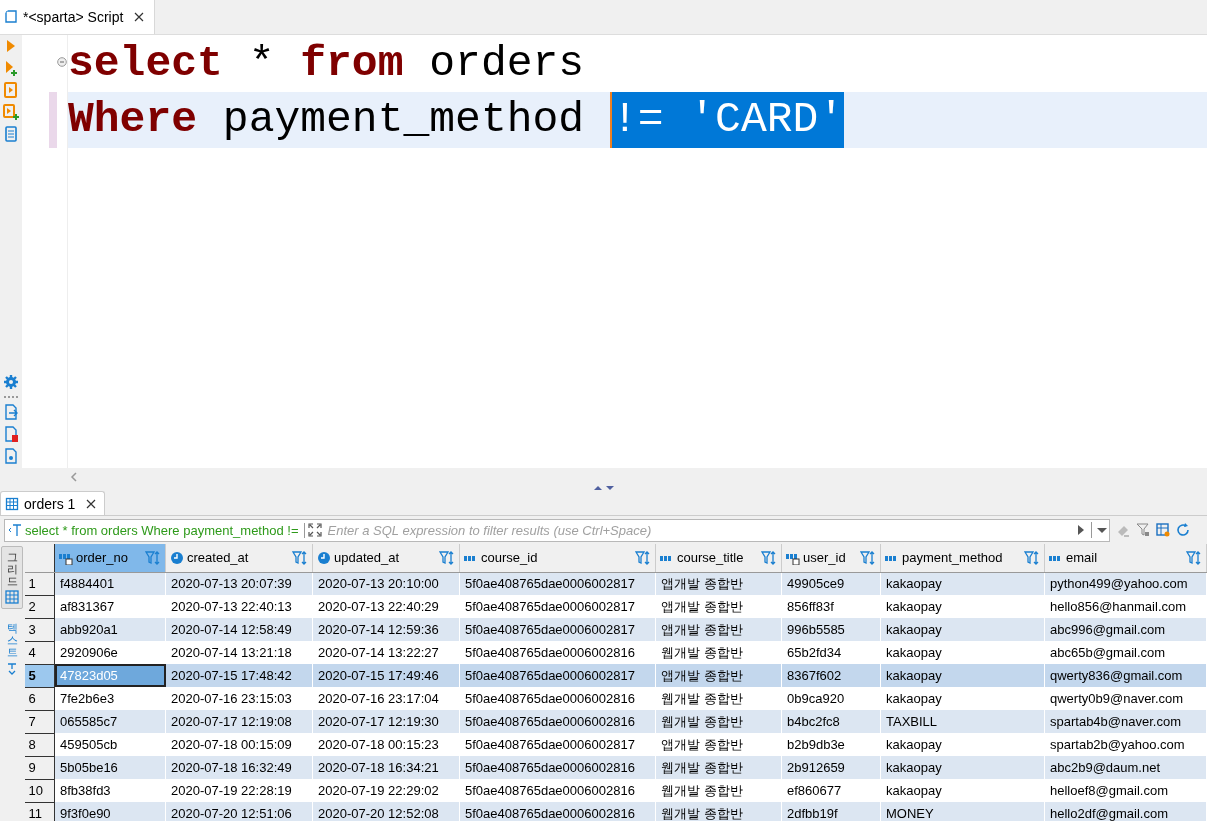 This screenshot has width=1207, height=821. What do you see at coordinates (12, 649) in the screenshot?
I see `view-tab: 텍스트` at bounding box center [12, 649].